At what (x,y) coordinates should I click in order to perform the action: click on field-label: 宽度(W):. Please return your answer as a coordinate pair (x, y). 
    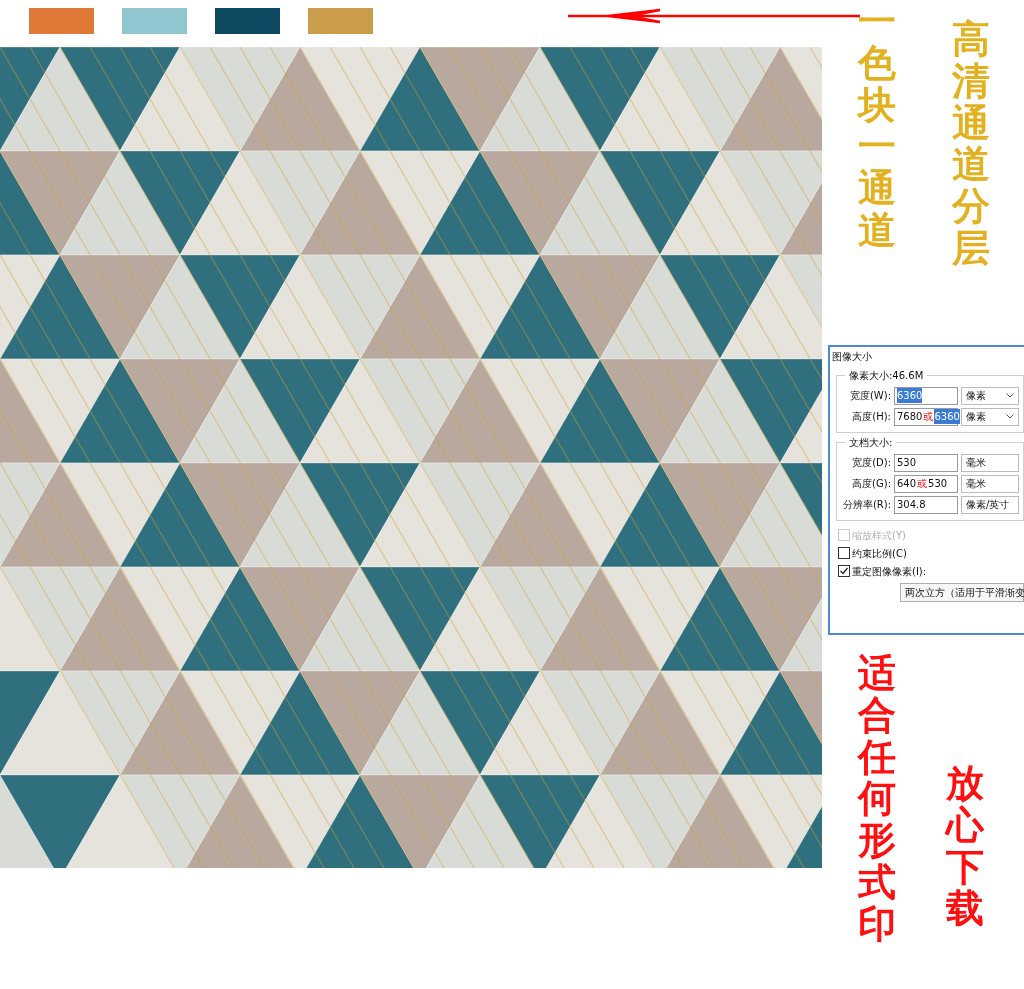
    Looking at the image, I should click on (869, 396).